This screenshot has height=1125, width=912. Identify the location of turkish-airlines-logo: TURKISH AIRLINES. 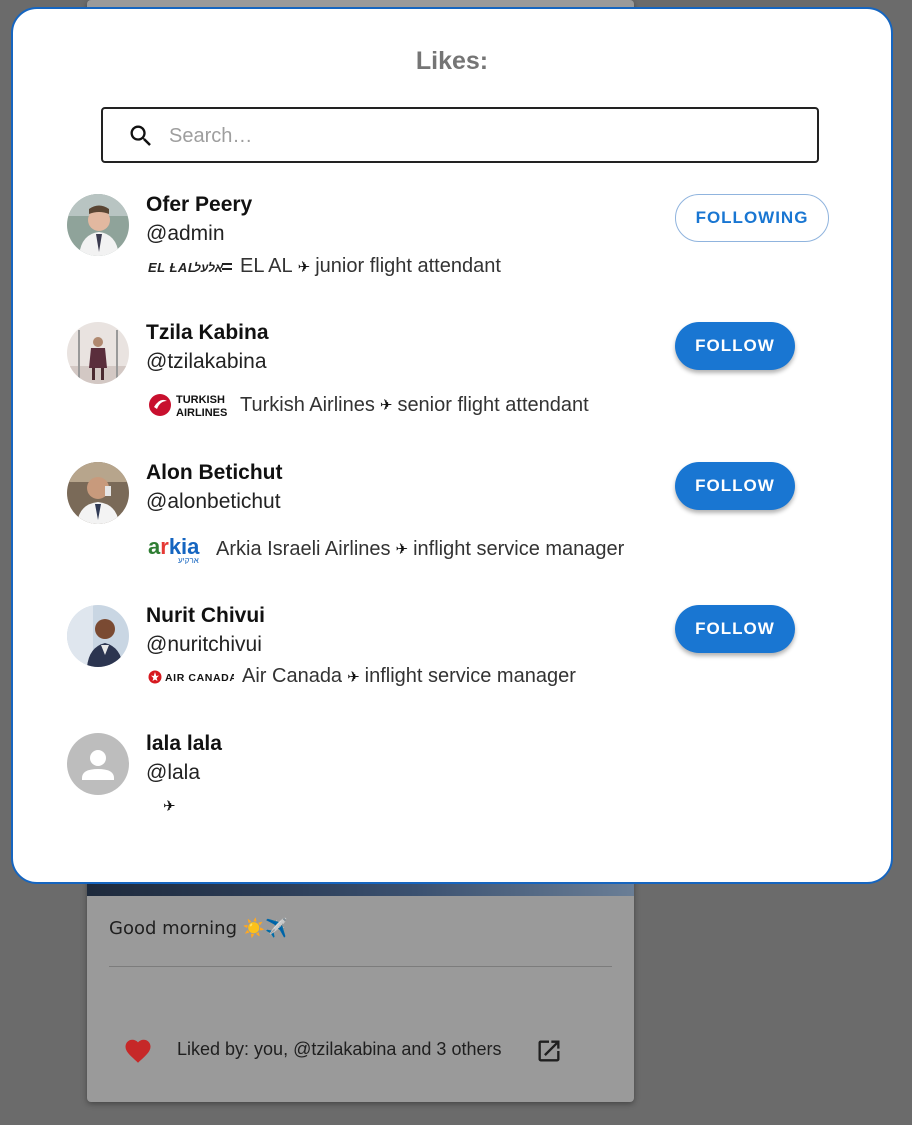
(188, 406).